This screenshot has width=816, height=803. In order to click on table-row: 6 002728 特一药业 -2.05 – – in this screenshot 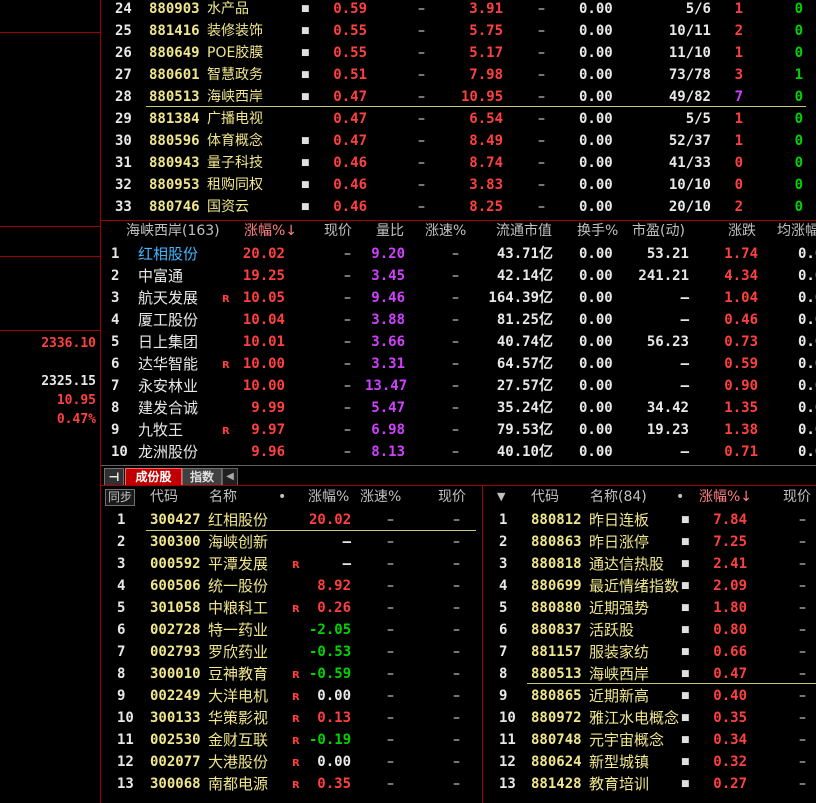, I will do `click(291, 630)`.